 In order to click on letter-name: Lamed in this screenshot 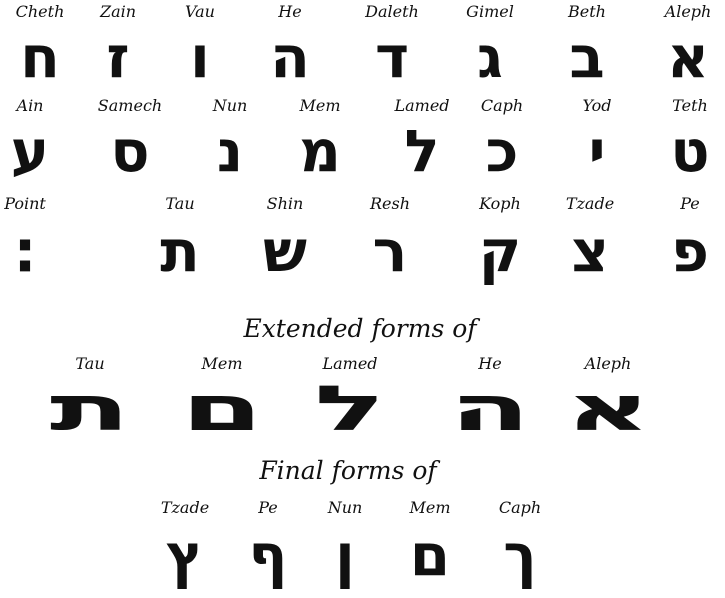, I will do `click(422, 105)`.